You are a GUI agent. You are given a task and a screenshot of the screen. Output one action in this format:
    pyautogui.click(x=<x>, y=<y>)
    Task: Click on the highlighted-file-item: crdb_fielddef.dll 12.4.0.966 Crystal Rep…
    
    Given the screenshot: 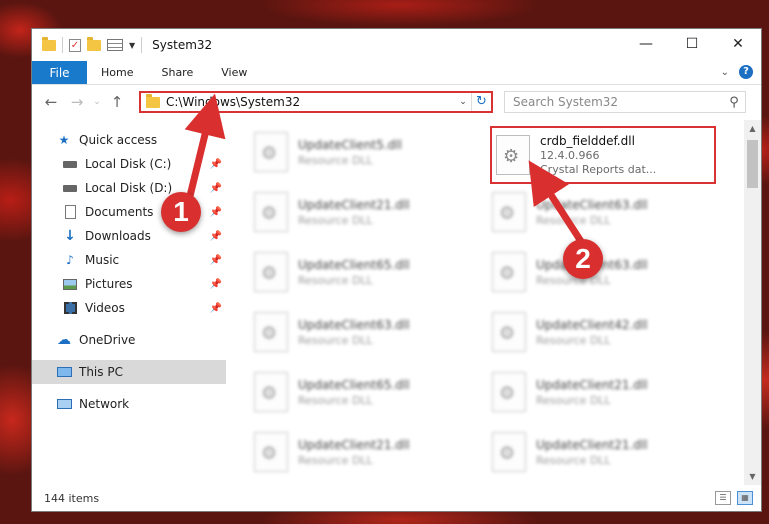 What is the action you would take?
    pyautogui.click(x=603, y=155)
    